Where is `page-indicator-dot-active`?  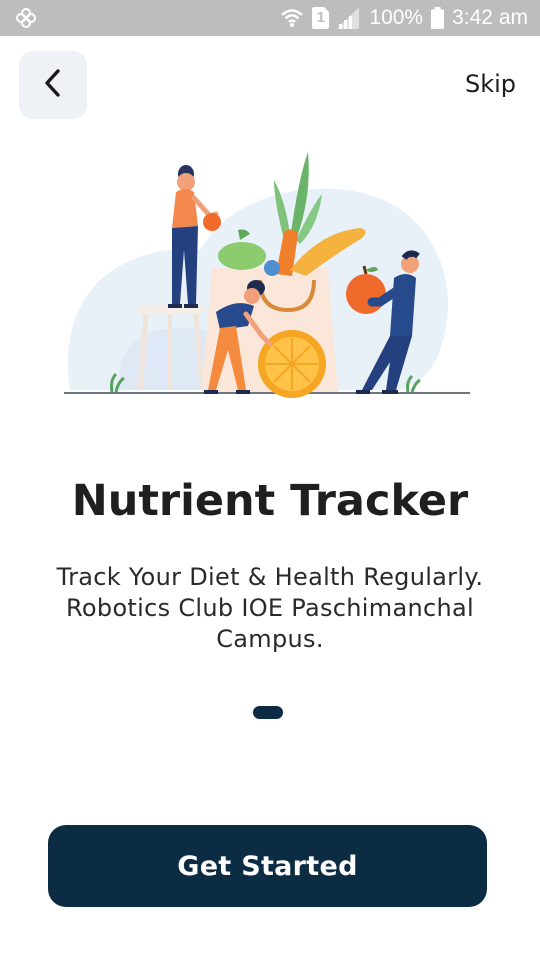 page-indicator-dot-active is located at coordinates (268, 712).